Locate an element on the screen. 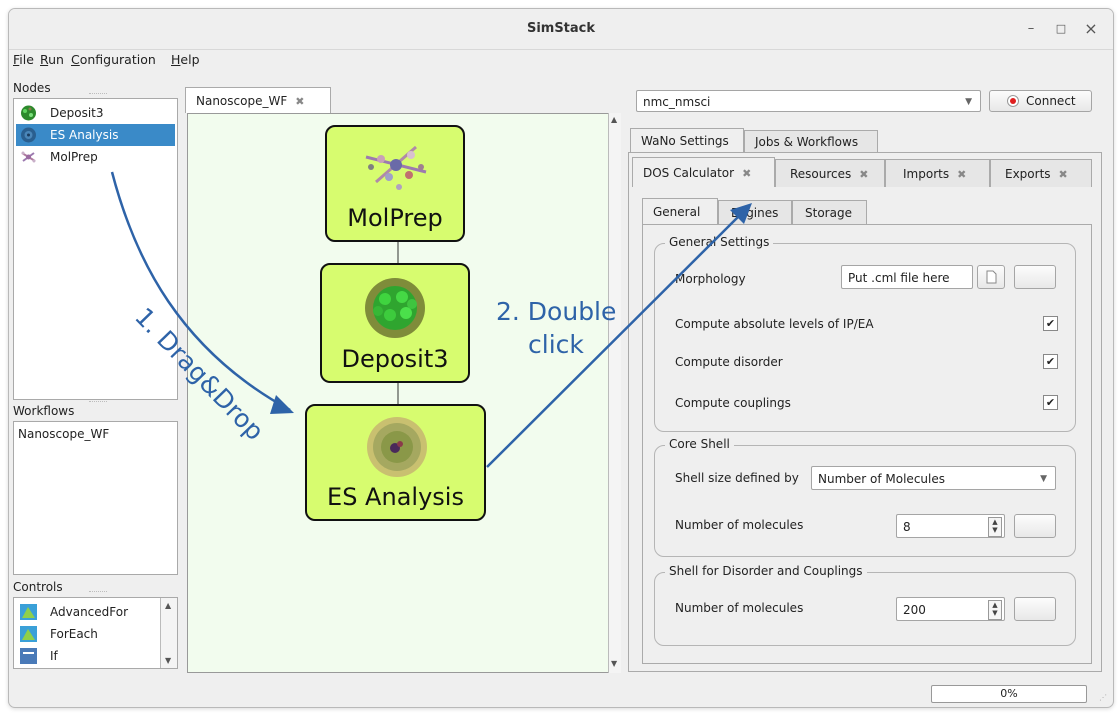 The image size is (1120, 714). drag-arrowhead-icon is located at coordinates (282, 404).